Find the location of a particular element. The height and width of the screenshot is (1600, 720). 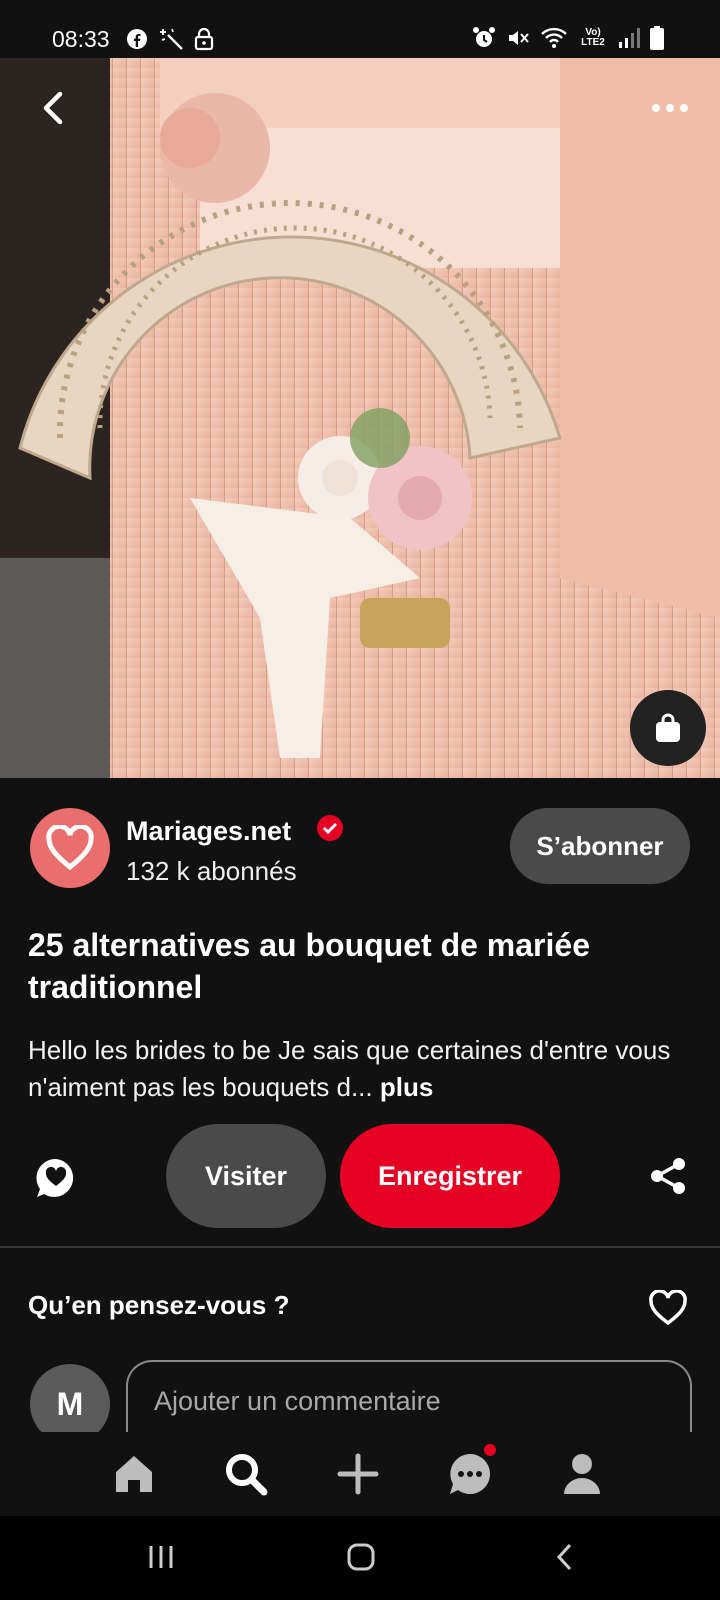

heart-icon is located at coordinates (668, 1308).